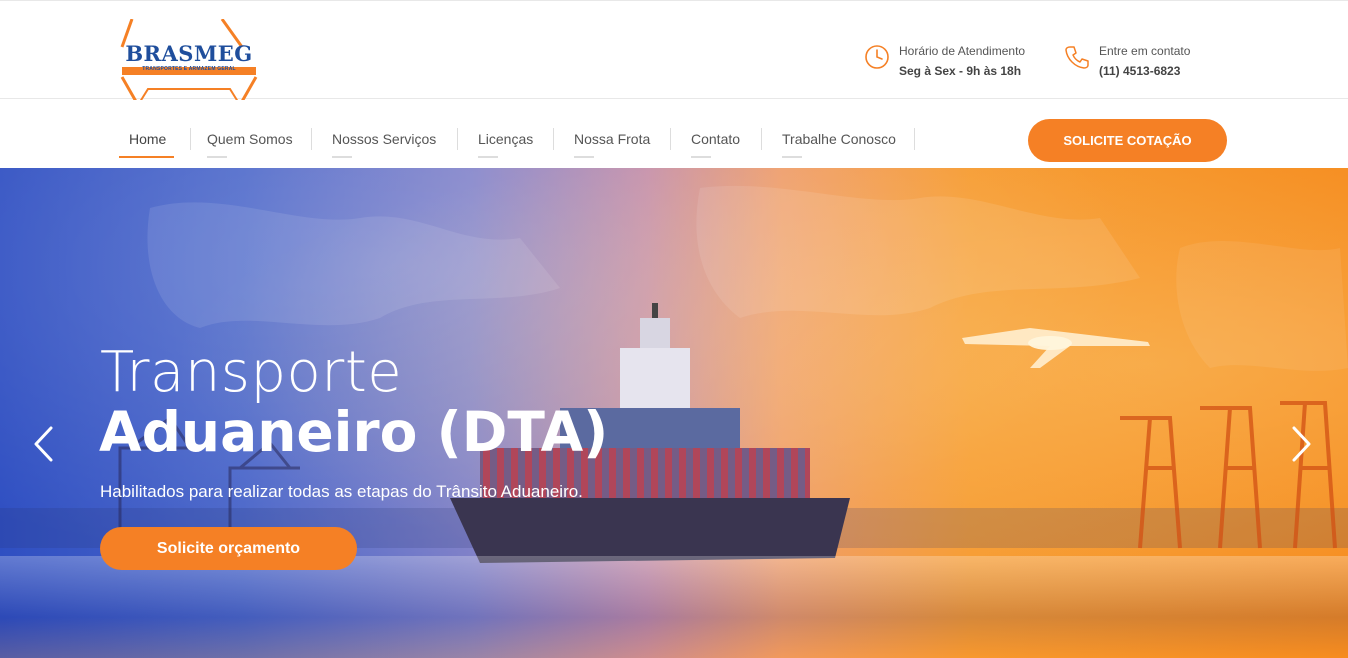 The width and height of the screenshot is (1348, 658). I want to click on chevron-left-icon, so click(43, 444).